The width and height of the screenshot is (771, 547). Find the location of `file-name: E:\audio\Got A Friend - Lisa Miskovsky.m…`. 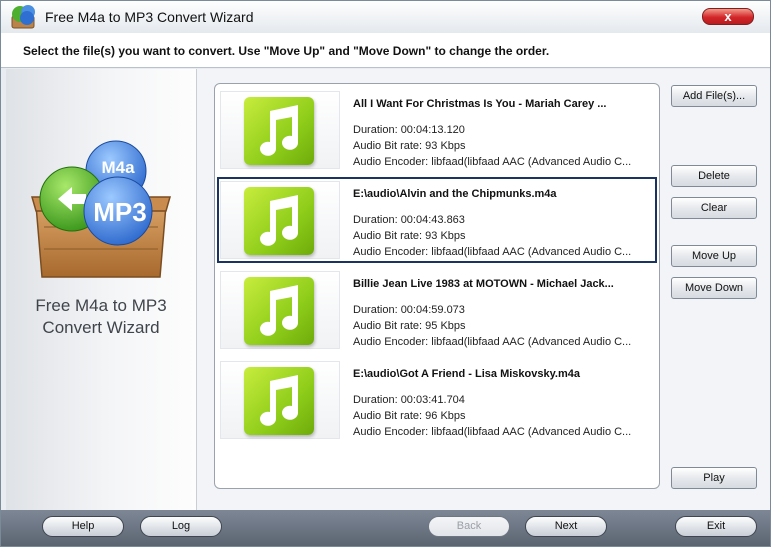

file-name: E:\audio\Got A Friend - Lisa Miskovsky.m… is located at coordinates (466, 374).